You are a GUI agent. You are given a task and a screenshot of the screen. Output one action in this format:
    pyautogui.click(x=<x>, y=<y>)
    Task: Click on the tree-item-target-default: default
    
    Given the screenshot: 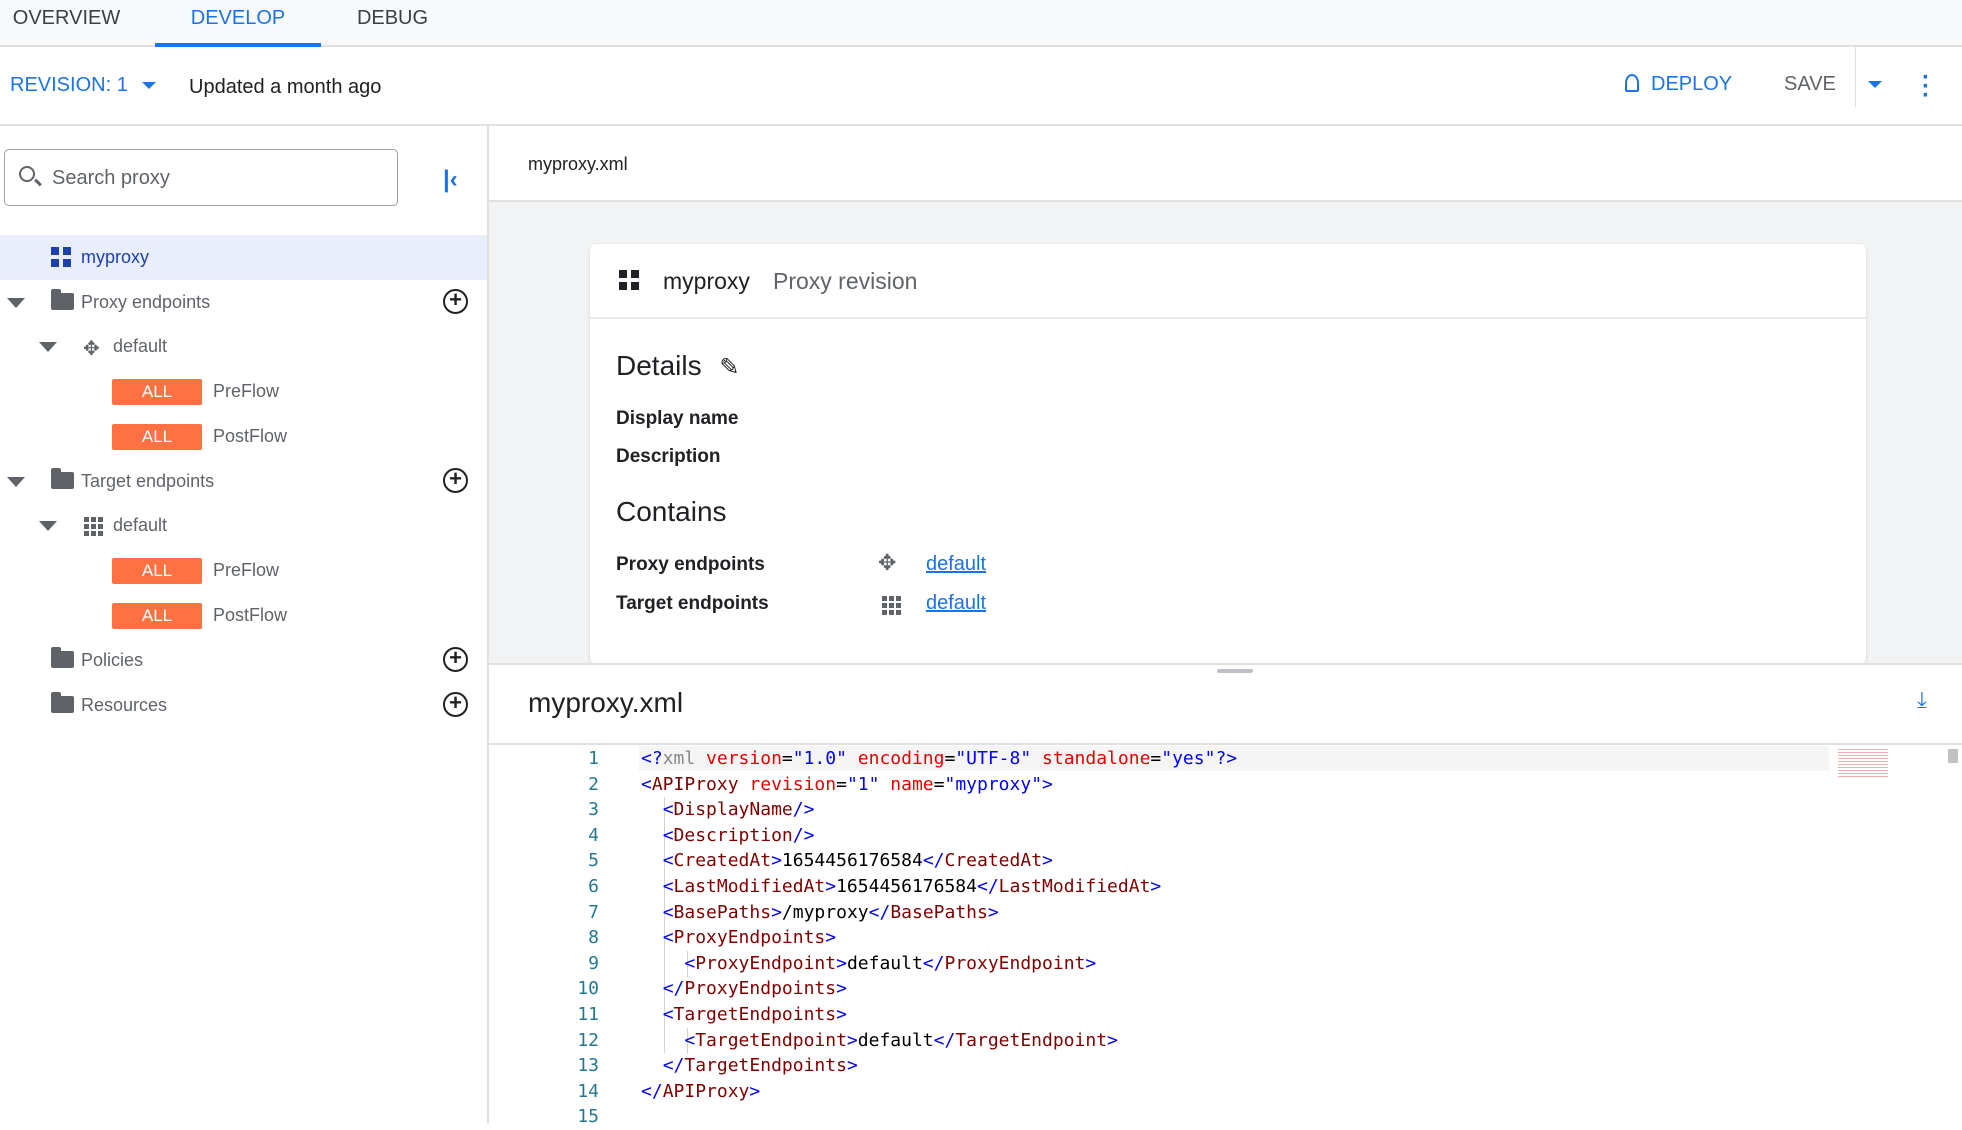 What is the action you would take?
    pyautogui.click(x=243, y=525)
    